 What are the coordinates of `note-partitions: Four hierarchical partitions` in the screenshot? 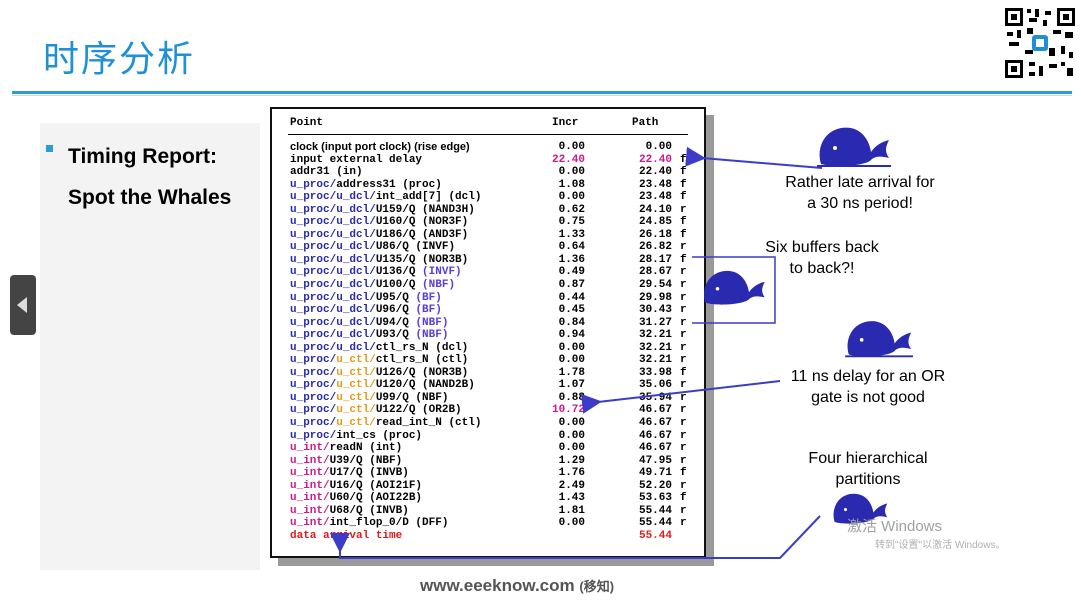 It's located at (868, 469).